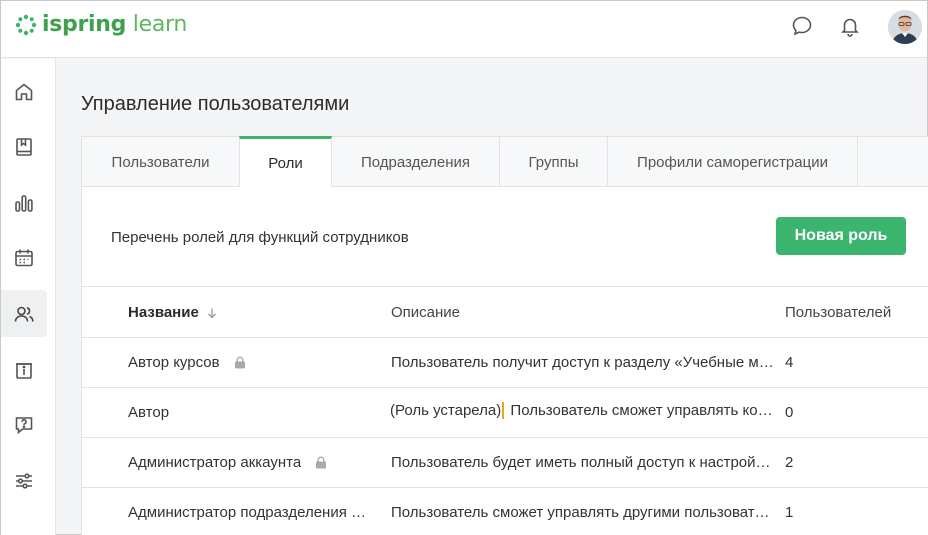  Describe the element at coordinates (789, 362) in the screenshot. I see `role-users-count: 4` at that location.